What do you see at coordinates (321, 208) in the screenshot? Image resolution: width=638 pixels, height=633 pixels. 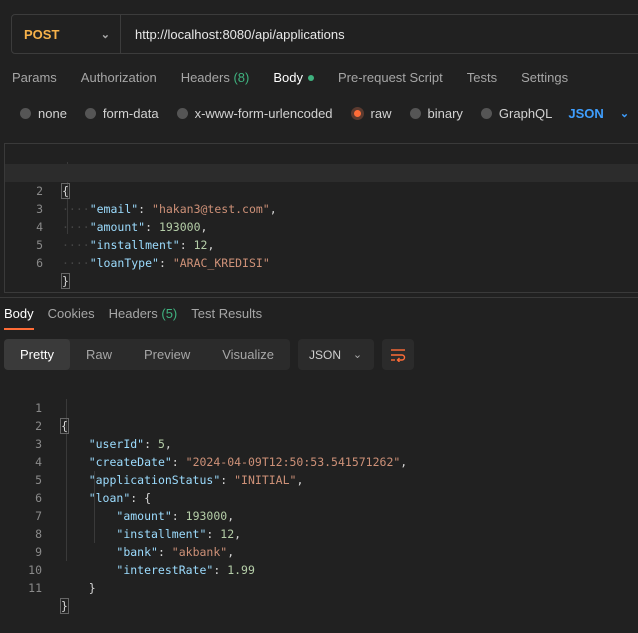 I see `code-line: 3 ····"amount": 193000,` at bounding box center [321, 208].